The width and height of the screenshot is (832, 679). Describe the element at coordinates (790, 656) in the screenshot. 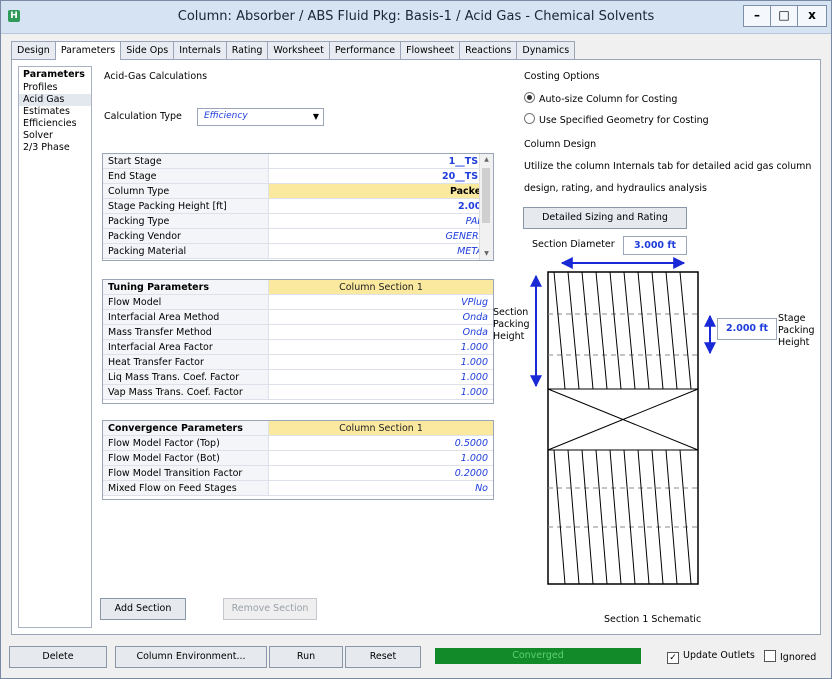

I see `ignored-checkbox: Ignored` at that location.